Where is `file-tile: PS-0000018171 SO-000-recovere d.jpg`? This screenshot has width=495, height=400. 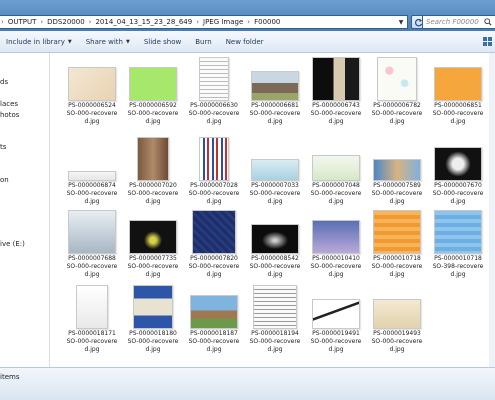 file-tile: PS-0000018171 SO-000-recovere d.jpg is located at coordinates (92, 320).